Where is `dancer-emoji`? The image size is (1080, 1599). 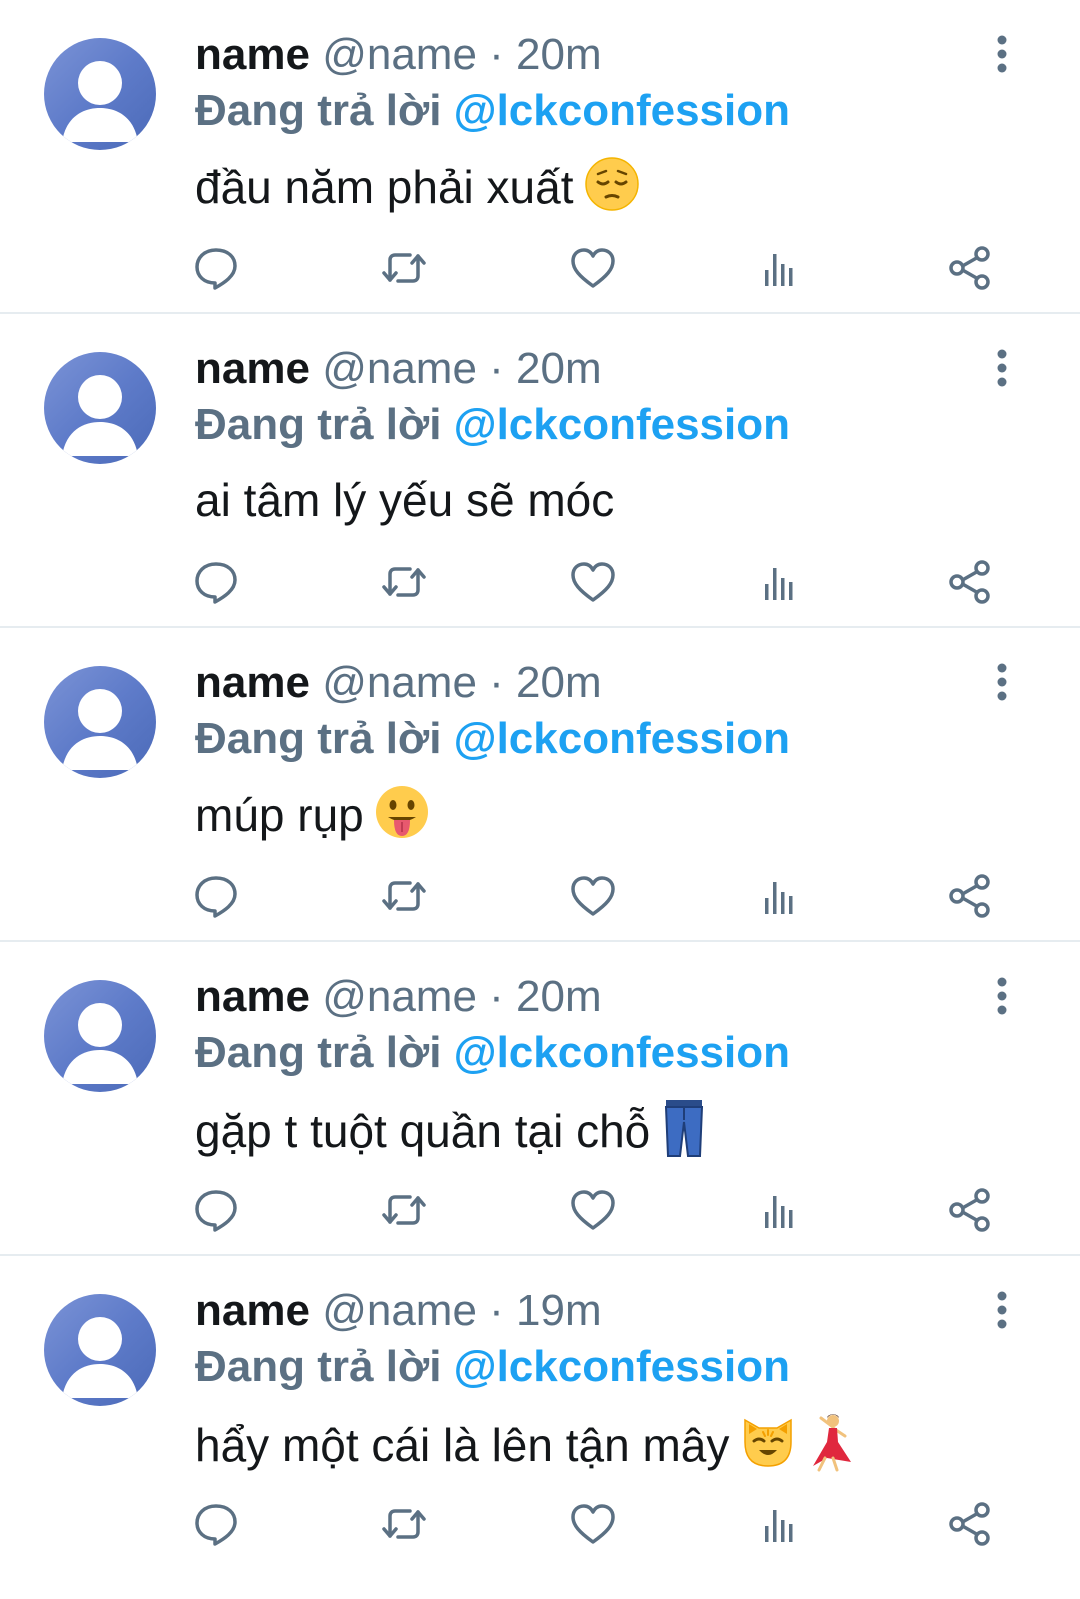
dancer-emoji is located at coordinates (831, 1449).